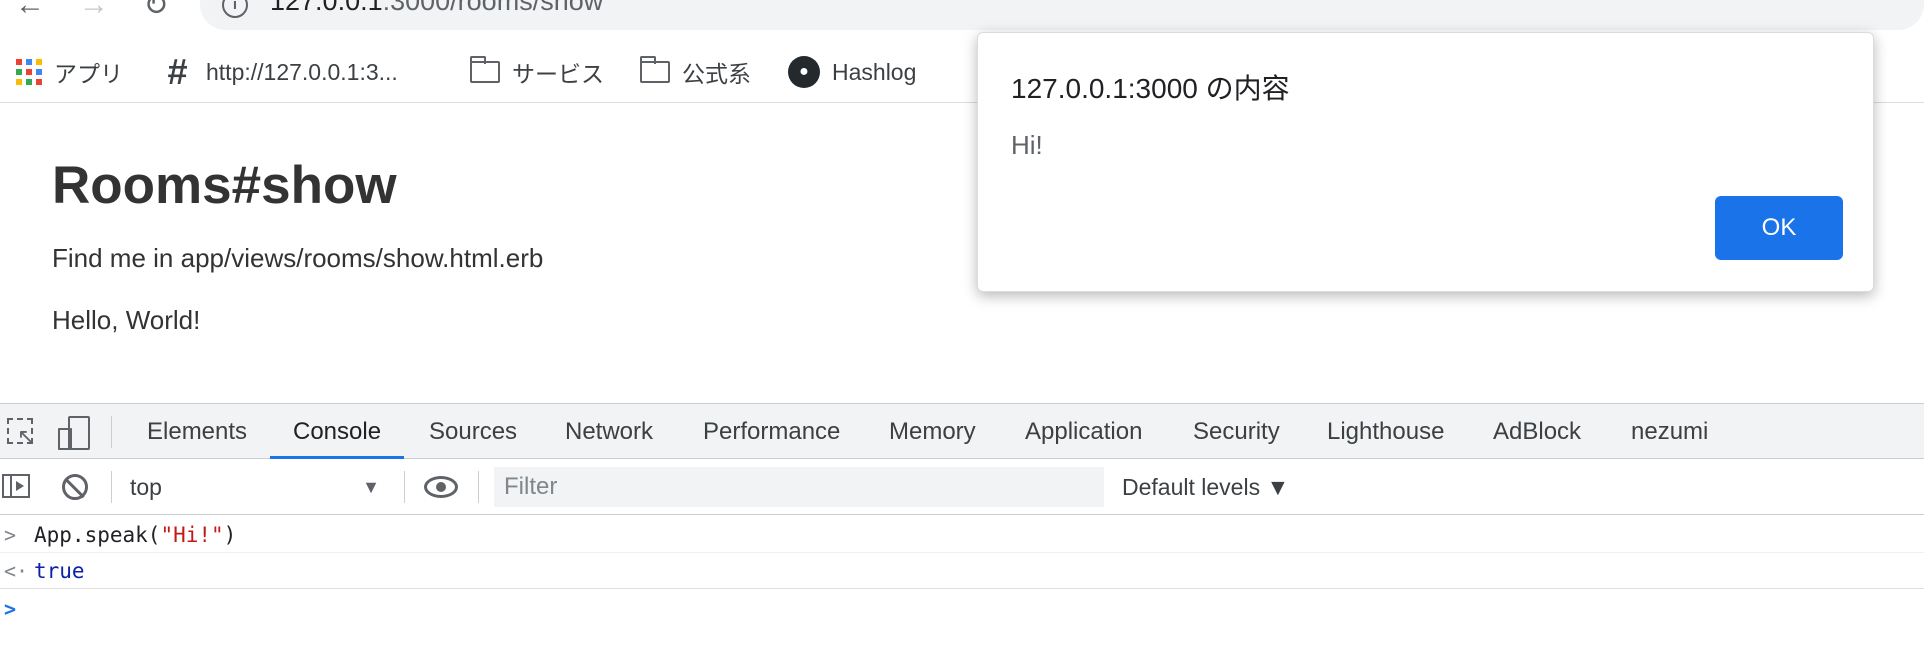 The image size is (1924, 658). What do you see at coordinates (16, 486) in the screenshot?
I see `show-sidebar-icon` at bounding box center [16, 486].